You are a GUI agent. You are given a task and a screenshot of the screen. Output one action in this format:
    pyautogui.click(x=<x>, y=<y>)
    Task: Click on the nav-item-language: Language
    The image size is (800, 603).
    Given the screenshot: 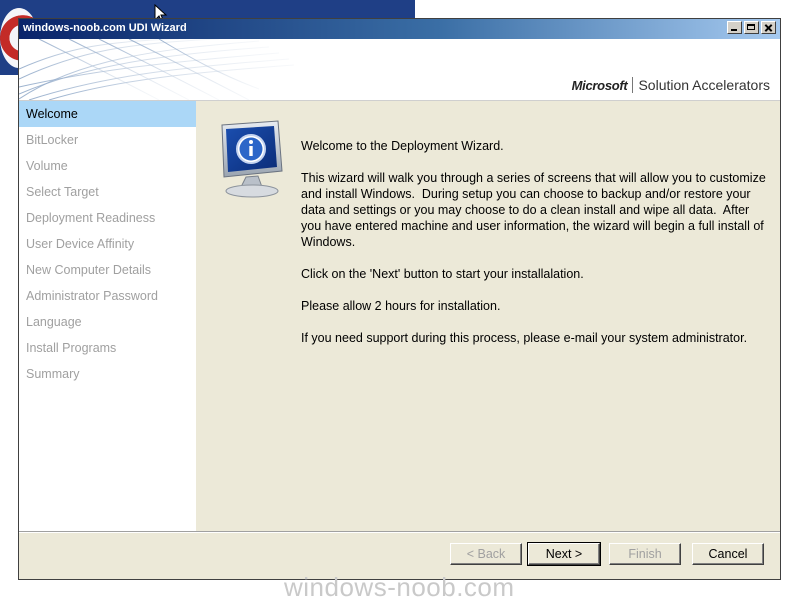 What is the action you would take?
    pyautogui.click(x=107, y=322)
    